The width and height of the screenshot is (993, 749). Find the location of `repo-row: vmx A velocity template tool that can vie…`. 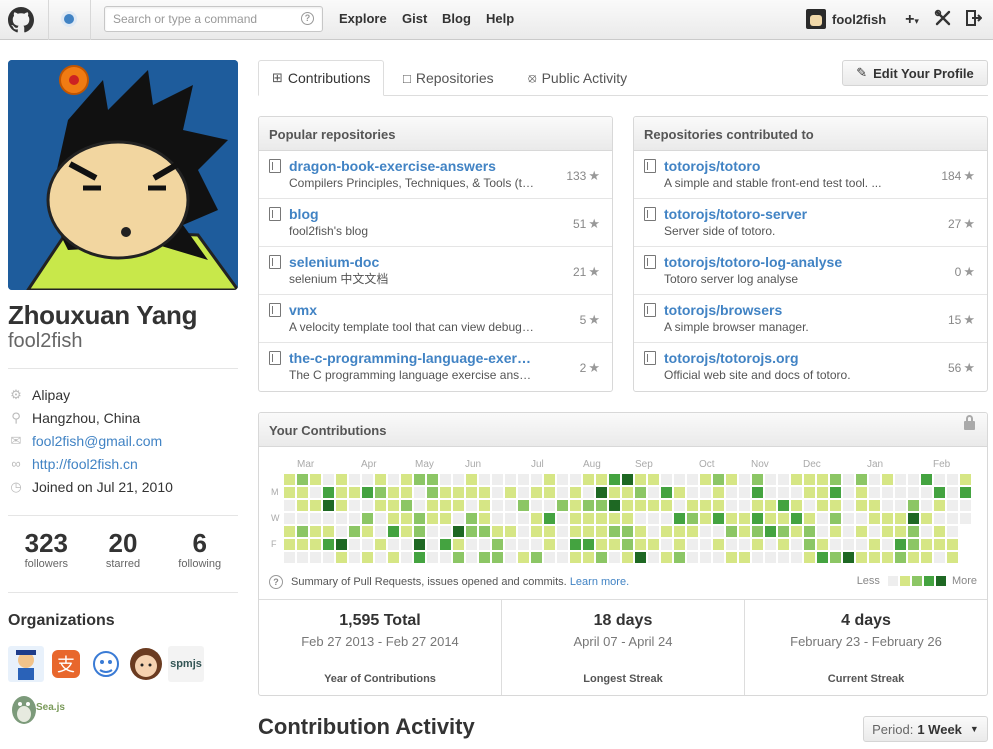

repo-row: vmx A velocity template tool that can vie… is located at coordinates (435, 319).